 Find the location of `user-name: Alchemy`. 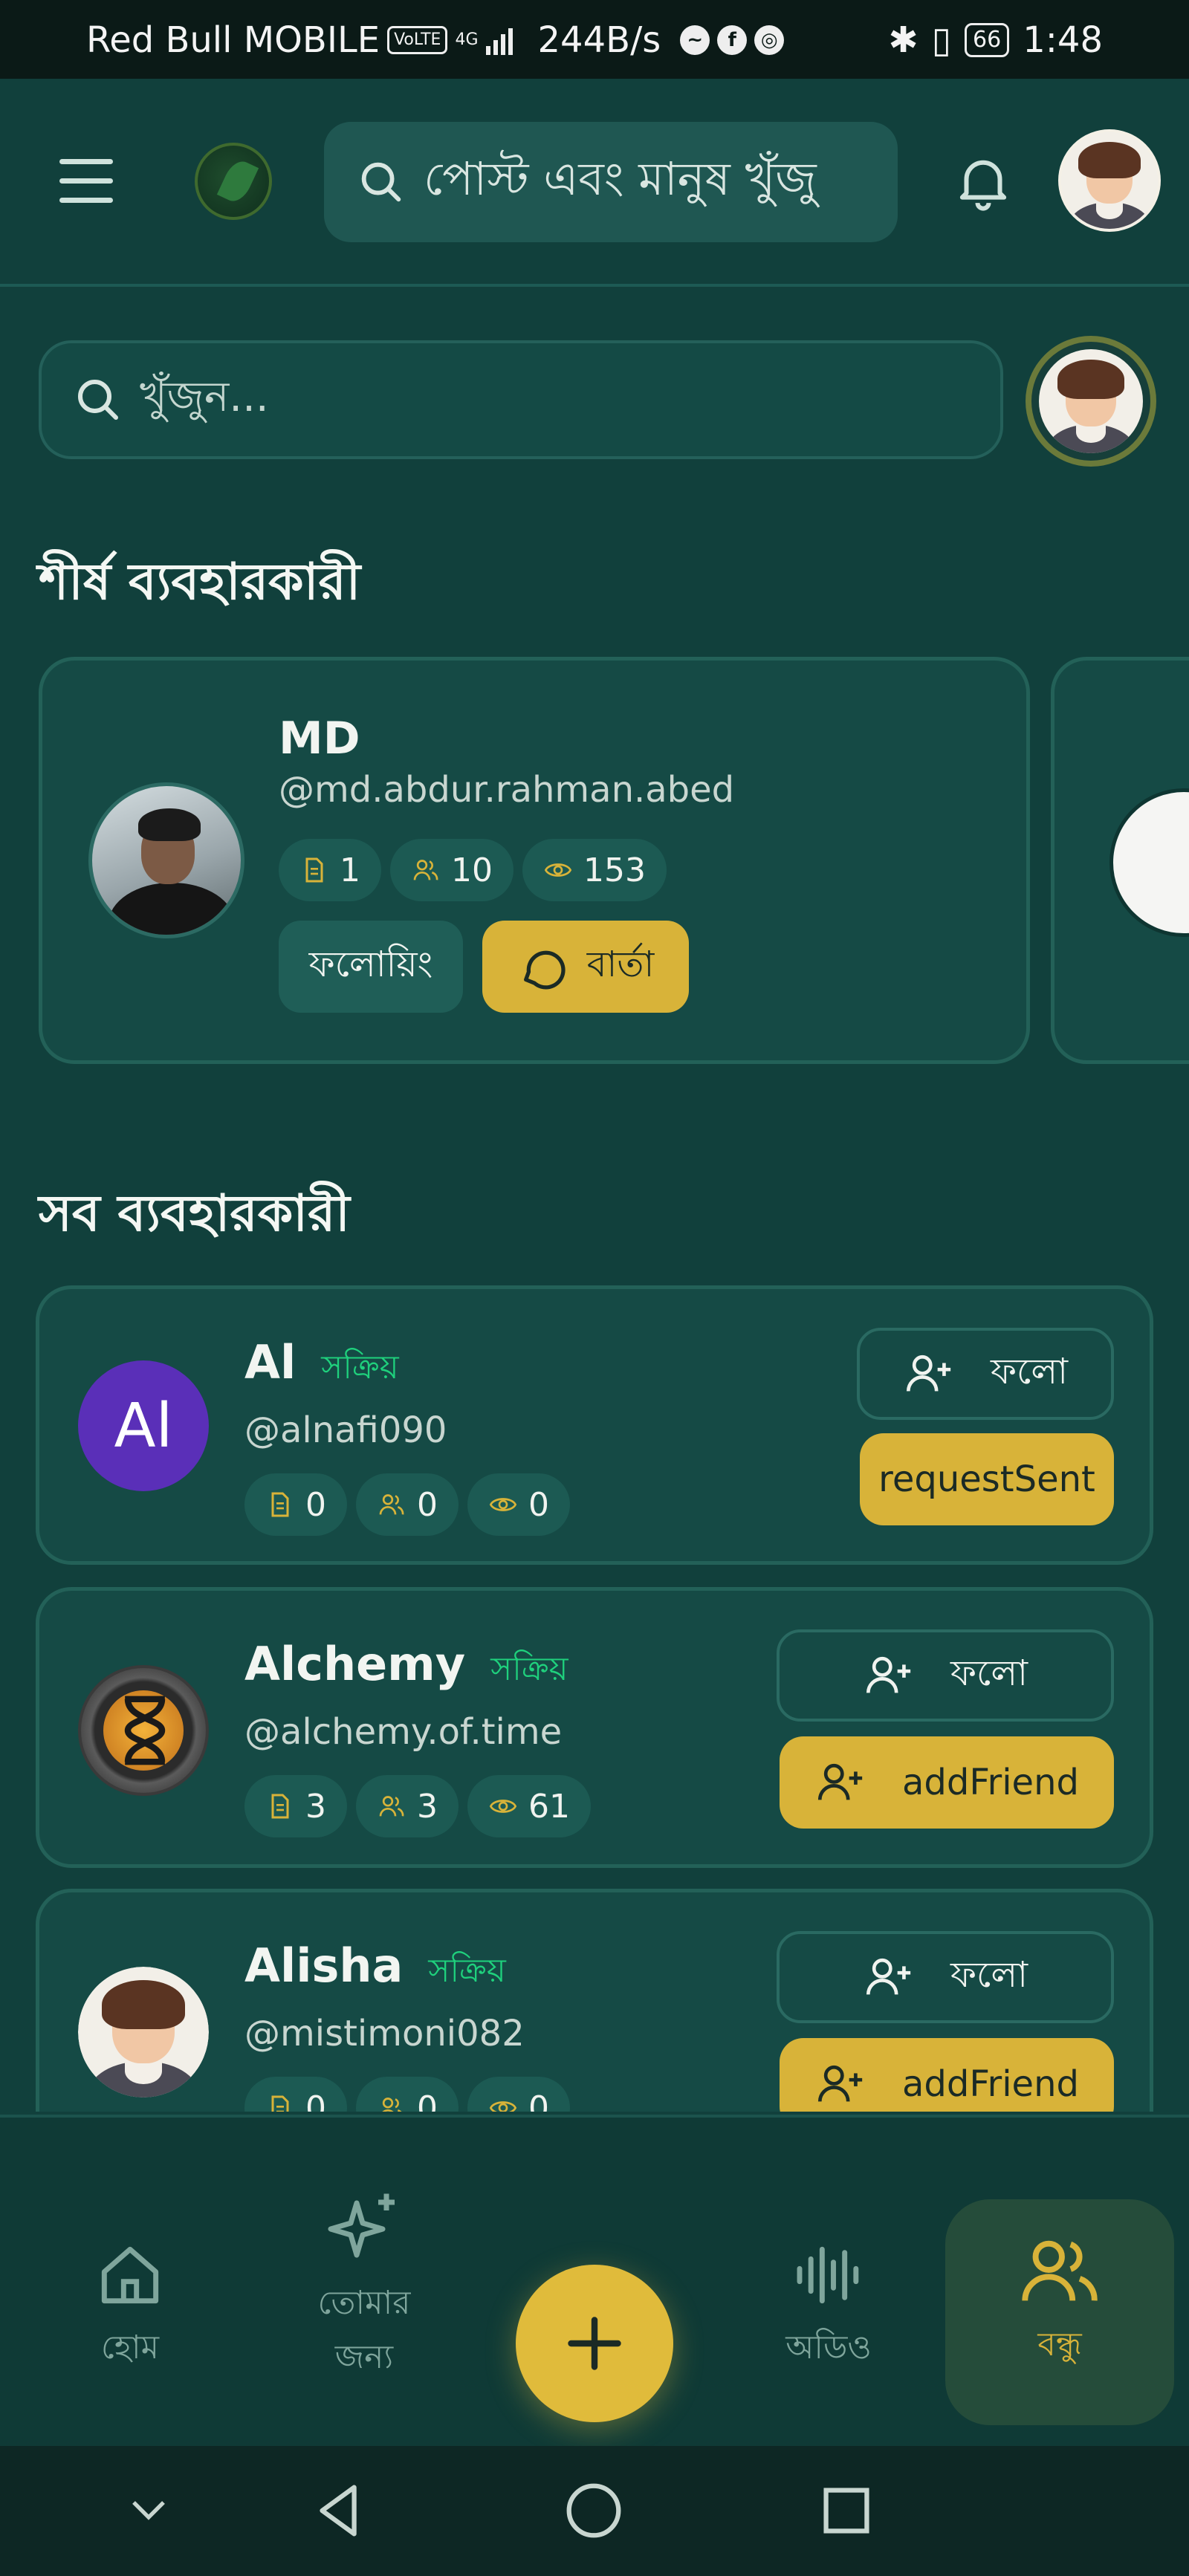

user-name: Alchemy is located at coordinates (355, 1664).